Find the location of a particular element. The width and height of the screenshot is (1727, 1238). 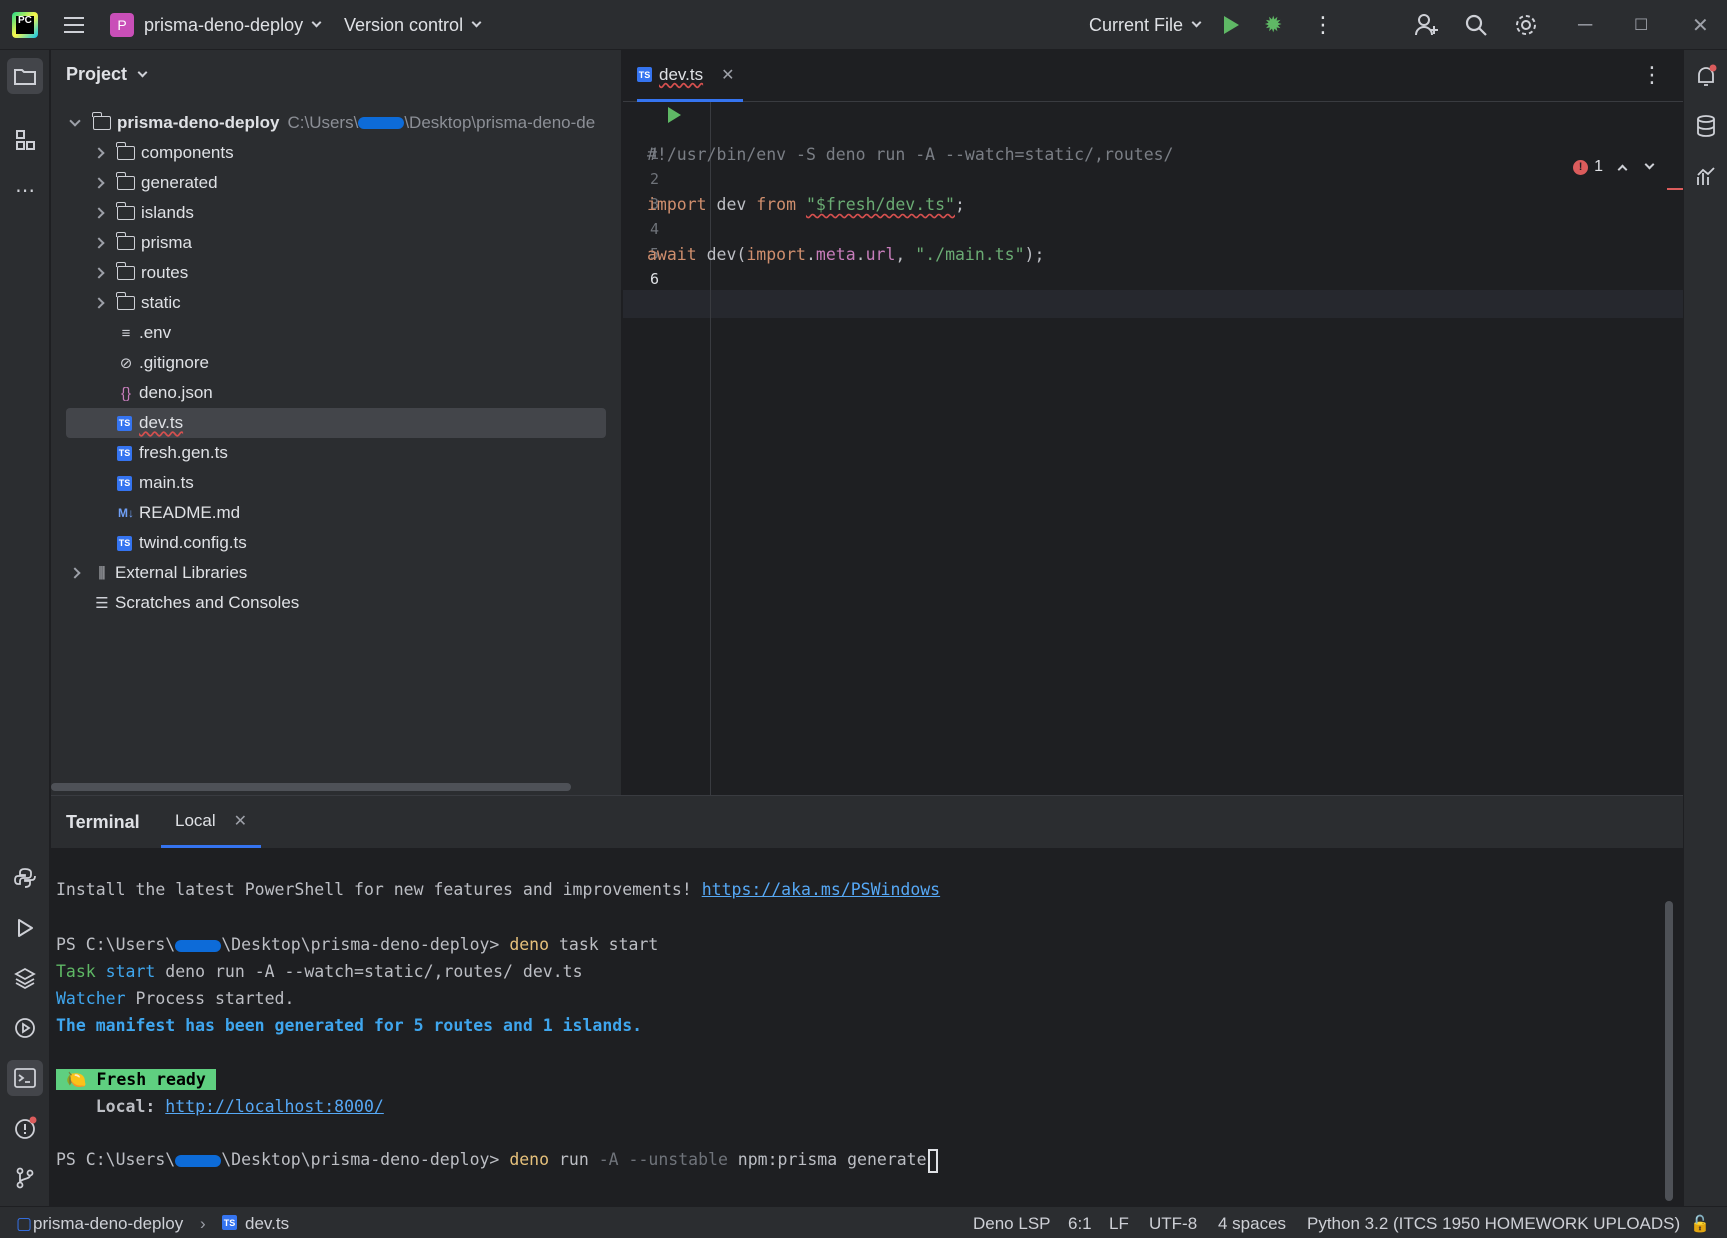

bug-icon: ✹ is located at coordinates (1273, 24).